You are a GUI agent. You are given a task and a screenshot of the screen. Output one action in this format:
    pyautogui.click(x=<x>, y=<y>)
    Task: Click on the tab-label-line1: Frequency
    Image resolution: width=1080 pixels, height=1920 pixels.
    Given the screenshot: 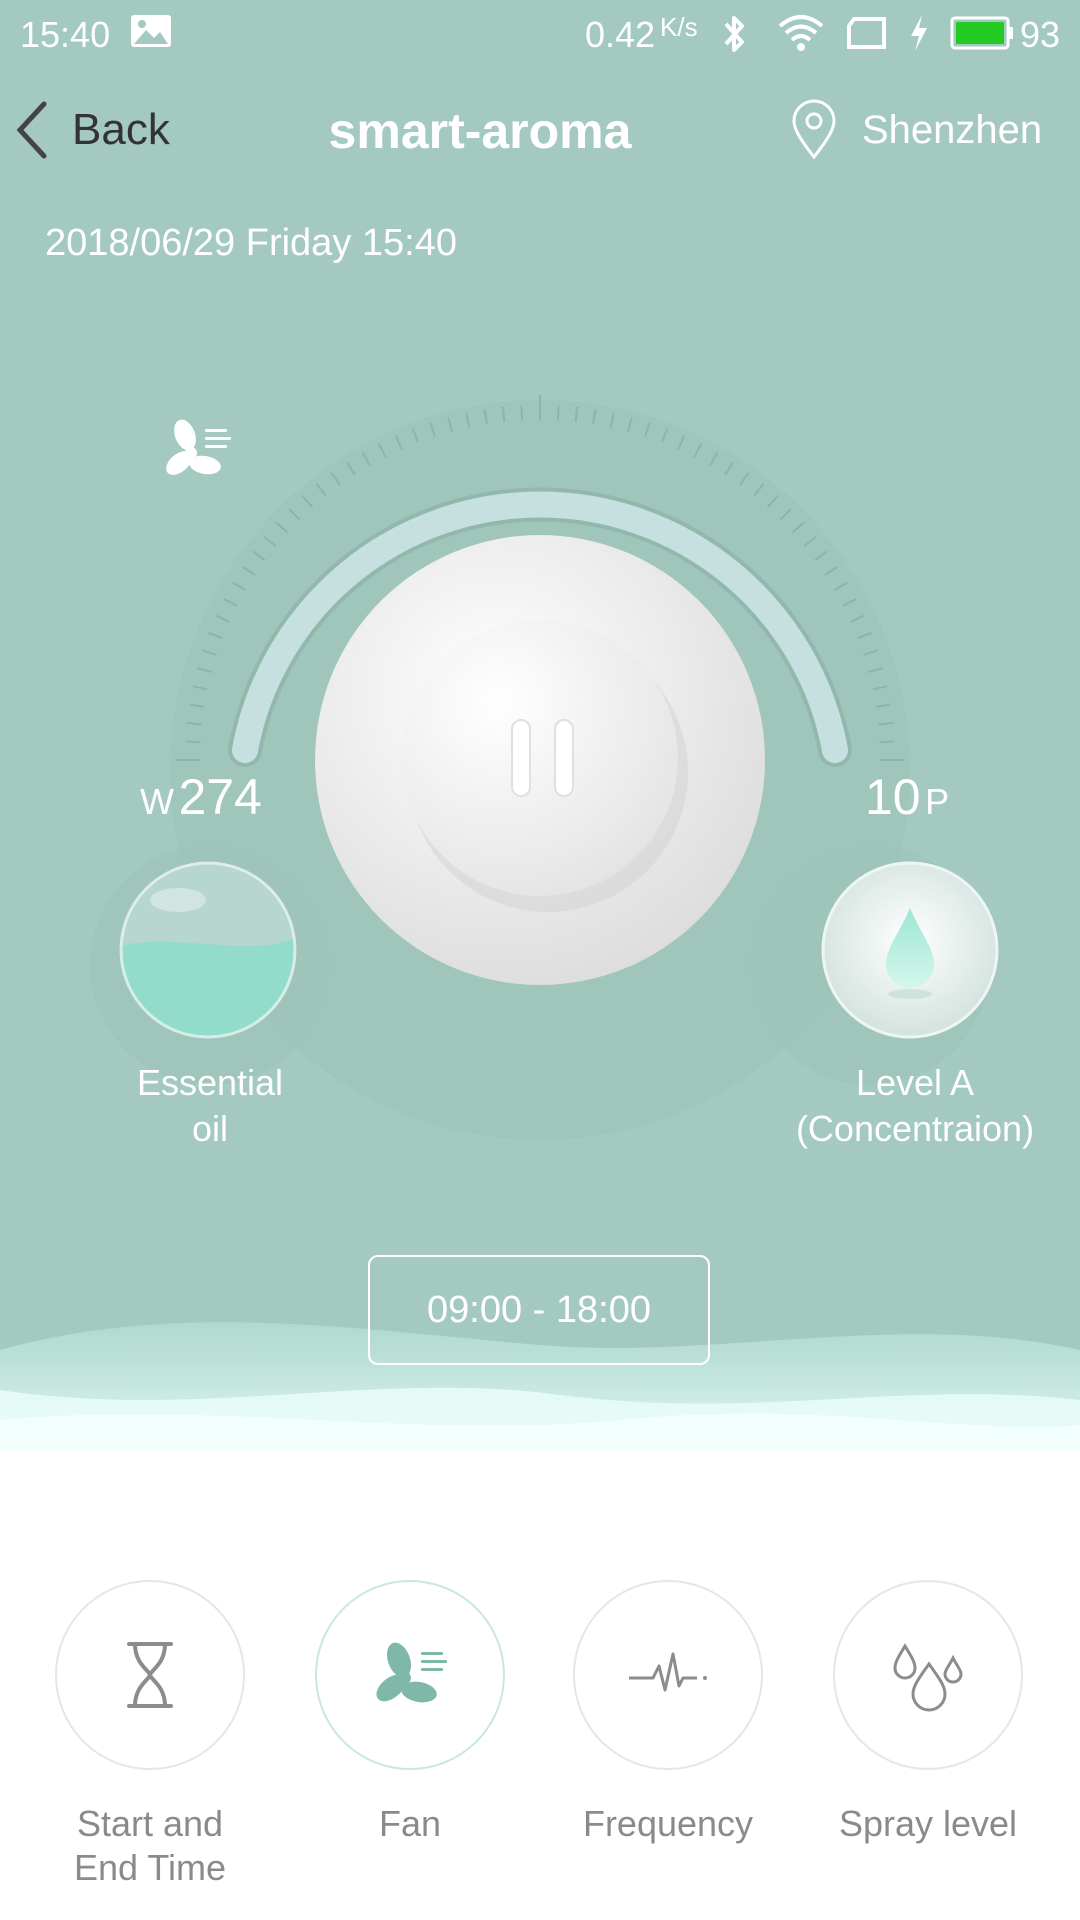 What is the action you would take?
    pyautogui.click(x=668, y=1823)
    